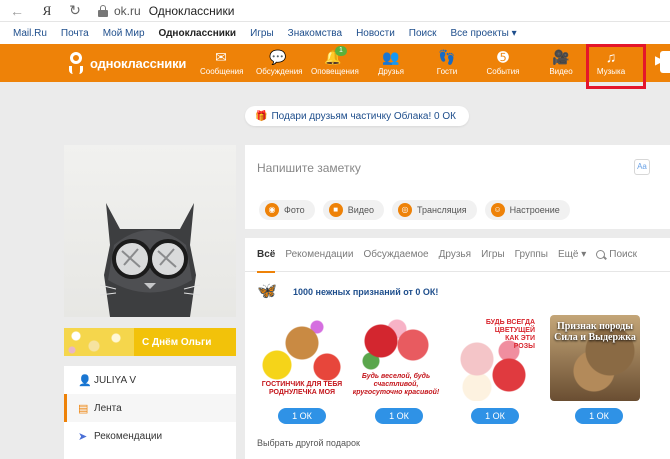 The height and width of the screenshot is (459, 670). I want to click on compass-icon: ➤, so click(83, 436).